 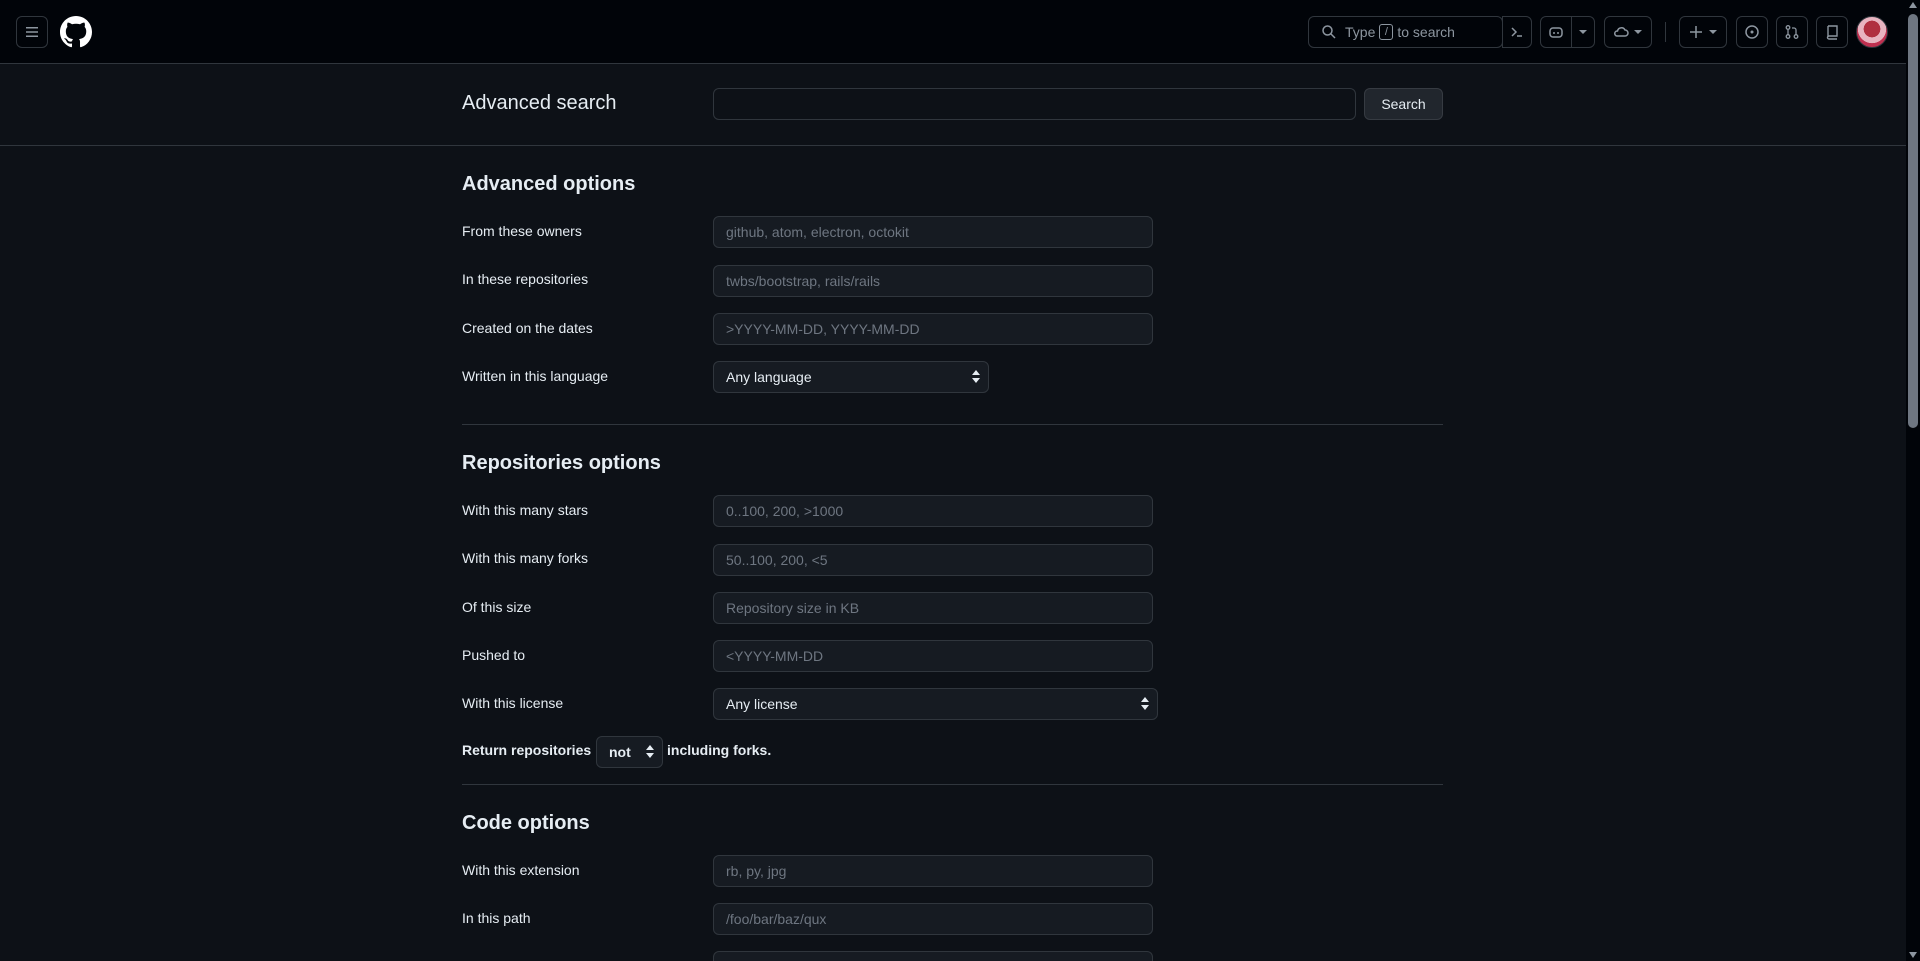 I want to click on path-label: In this path, so click(x=496, y=918).